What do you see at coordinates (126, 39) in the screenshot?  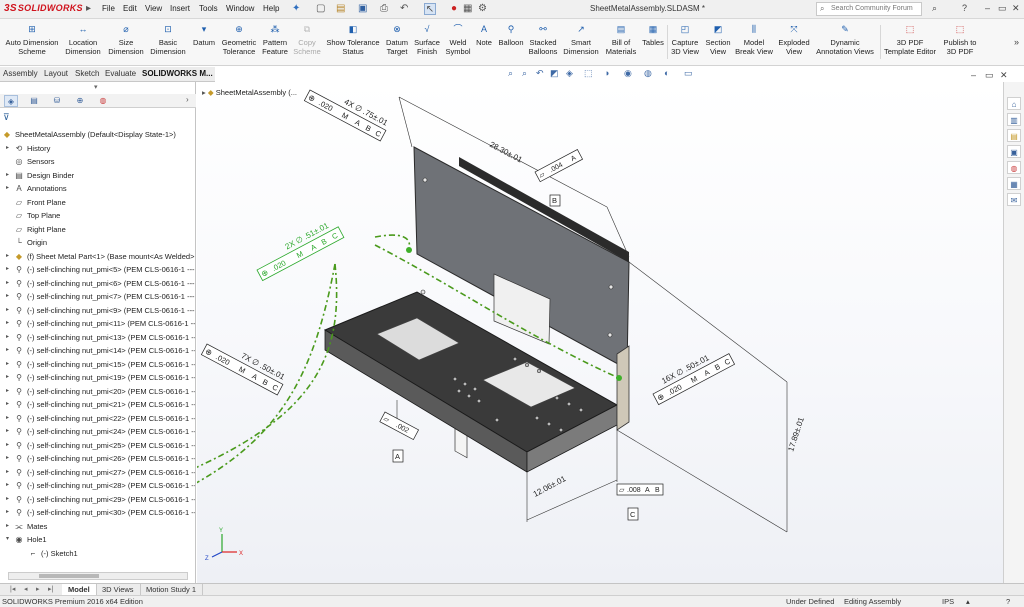 I see `size-dimension-button: ⌀ Size Dimension` at bounding box center [126, 39].